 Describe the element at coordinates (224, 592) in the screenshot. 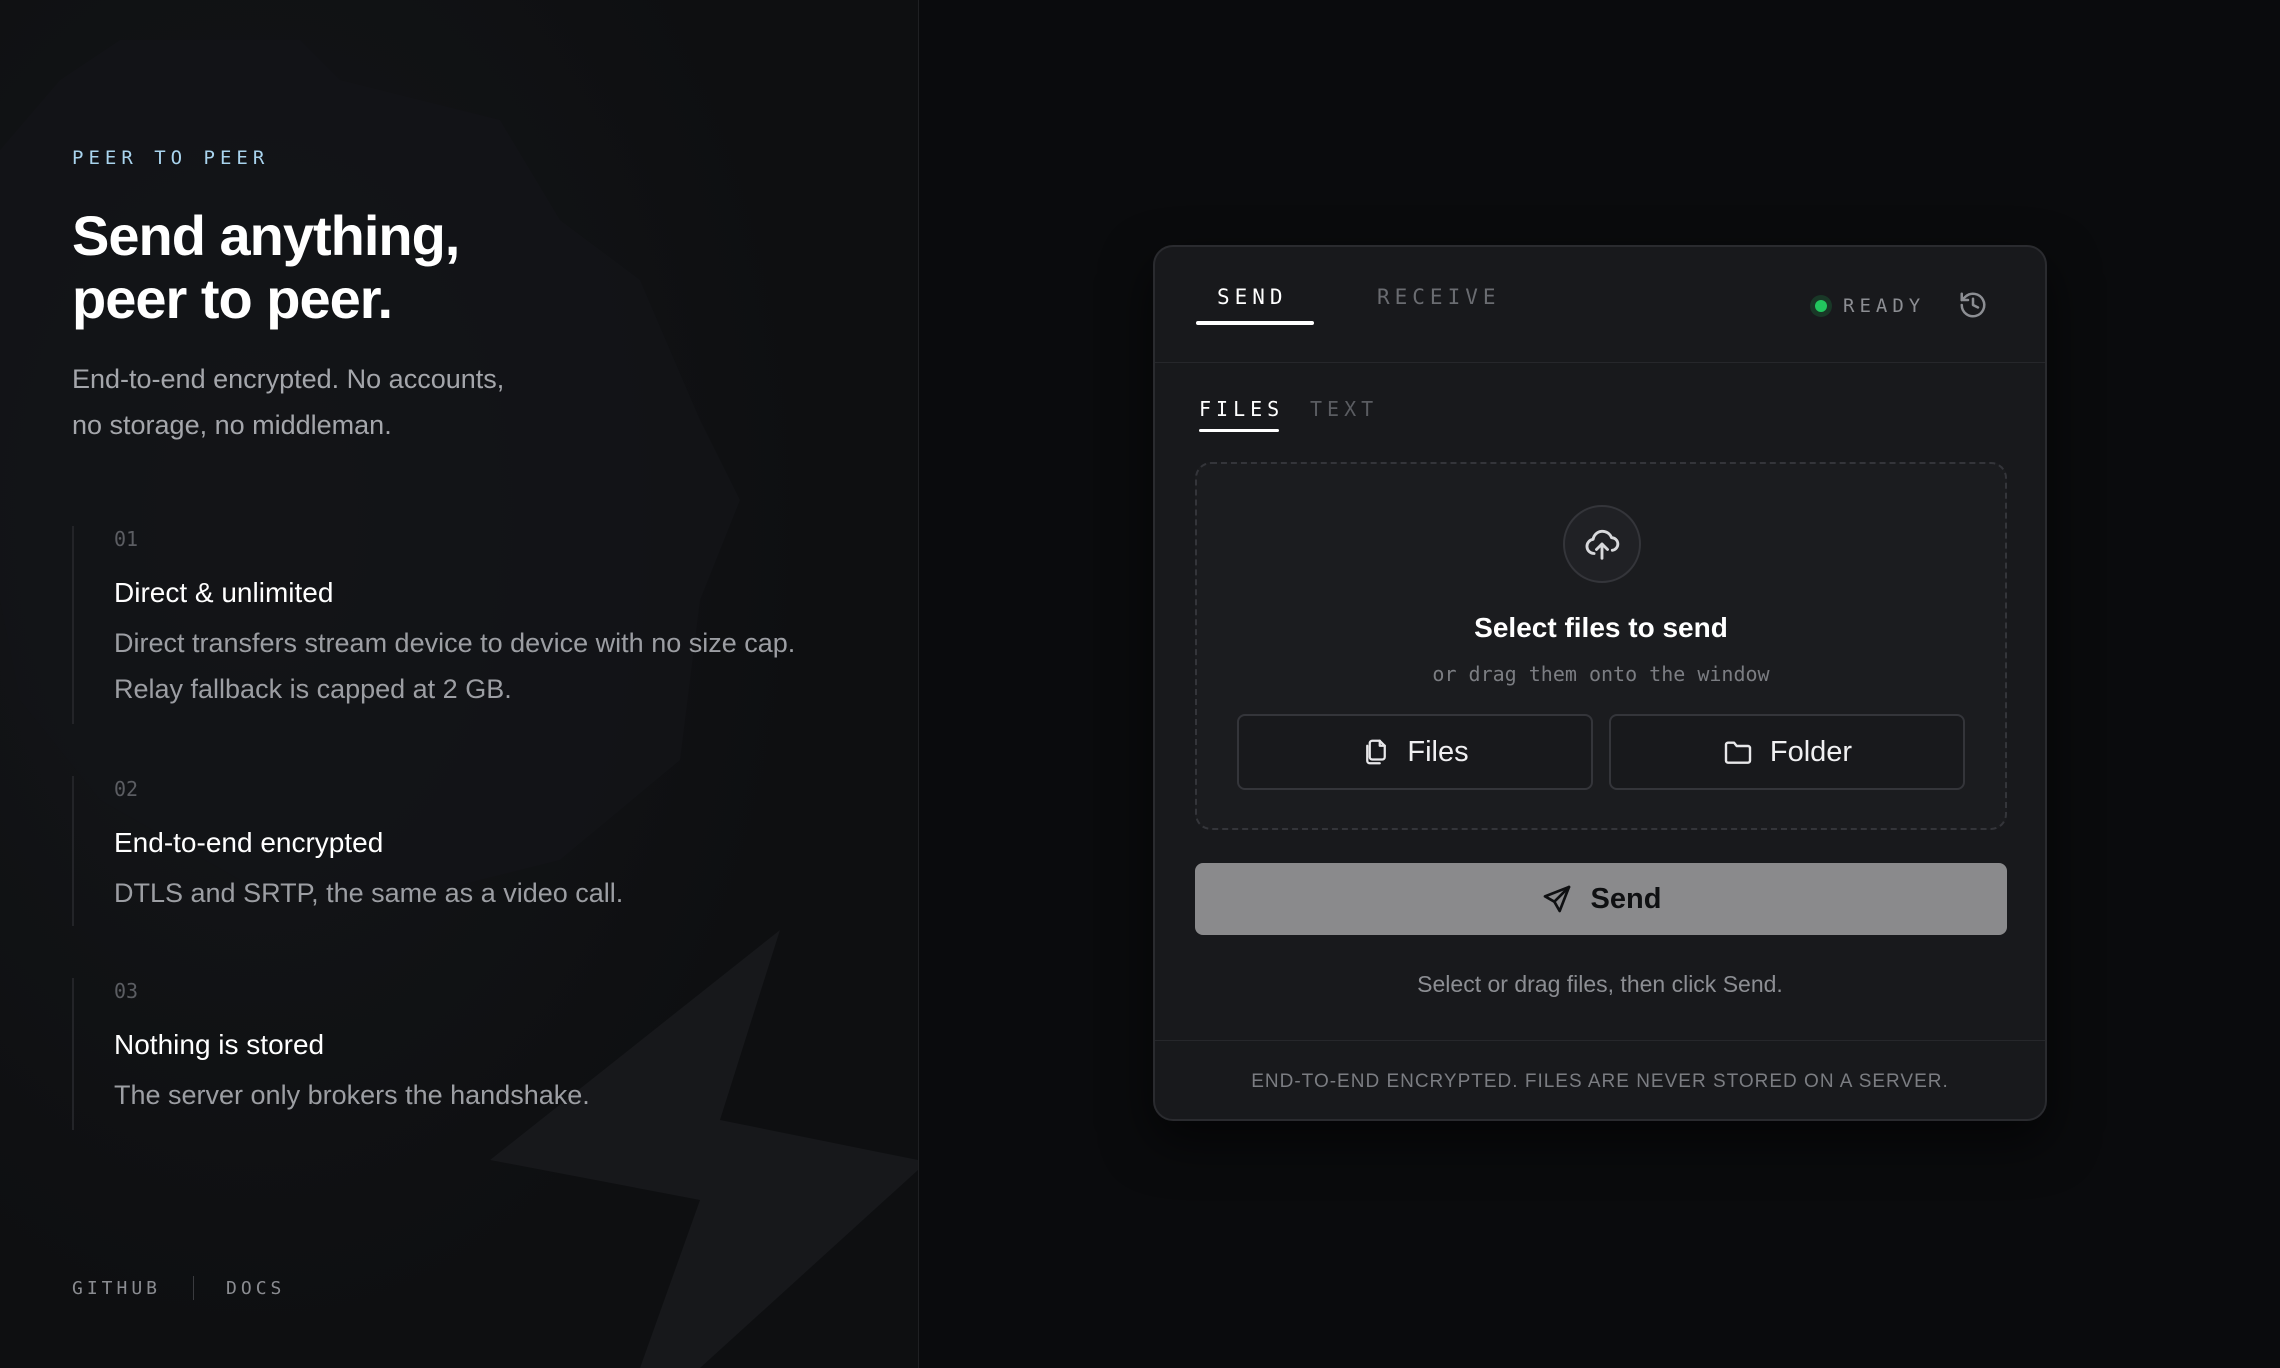

I see `feature-title: Direct & unlimited` at that location.